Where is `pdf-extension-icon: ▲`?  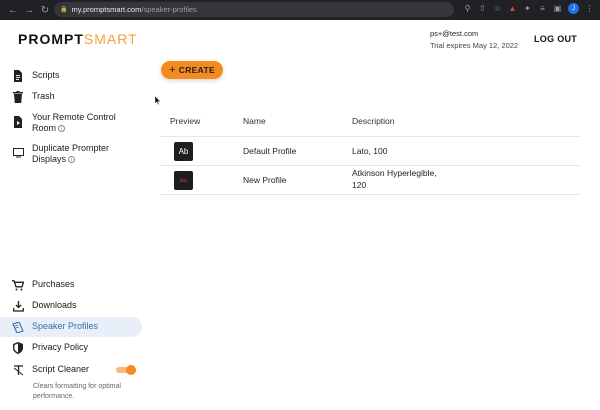
pdf-extension-icon: ▲ is located at coordinates (512, 8).